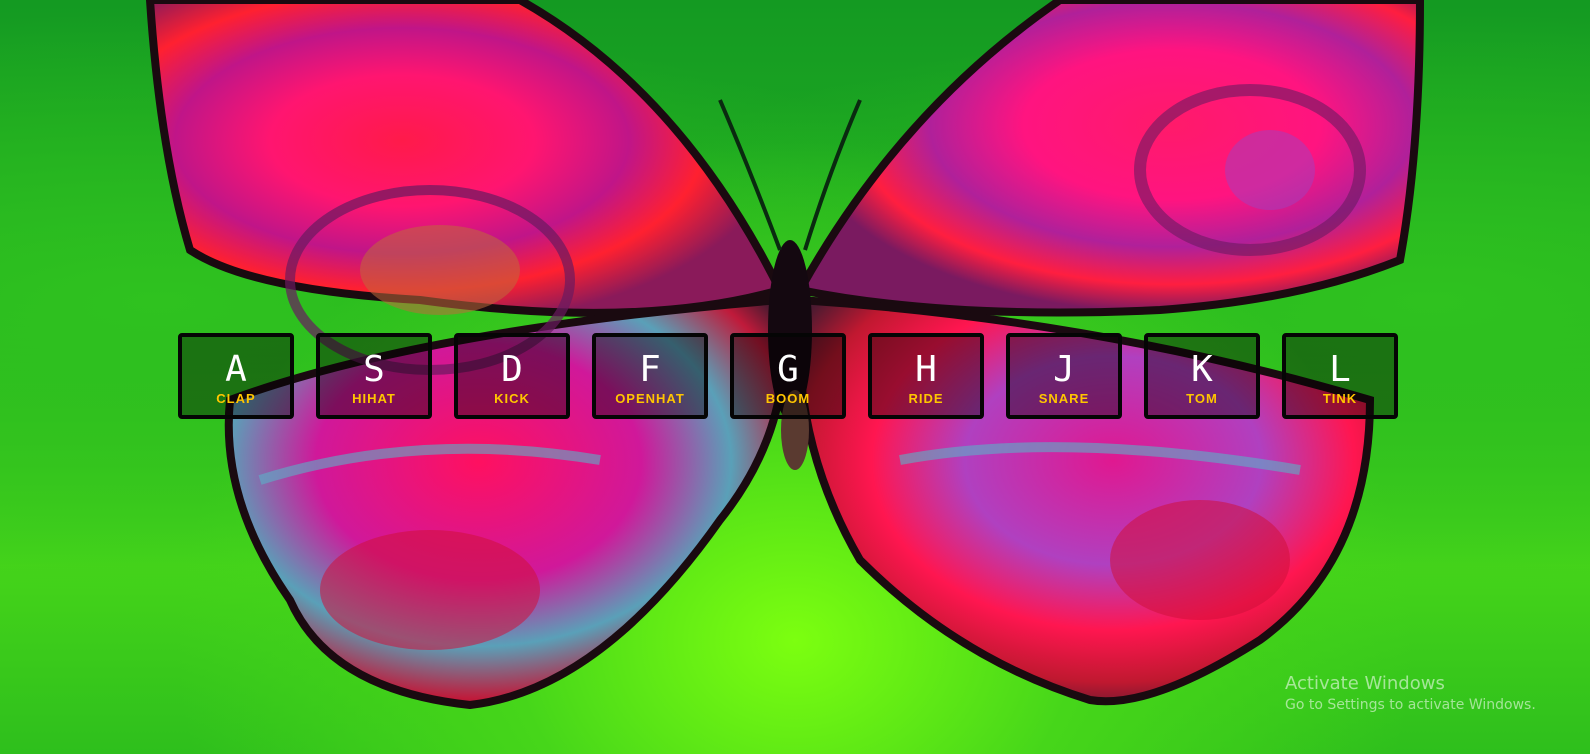  I want to click on drum-key-l: L TINK, so click(1340, 376).